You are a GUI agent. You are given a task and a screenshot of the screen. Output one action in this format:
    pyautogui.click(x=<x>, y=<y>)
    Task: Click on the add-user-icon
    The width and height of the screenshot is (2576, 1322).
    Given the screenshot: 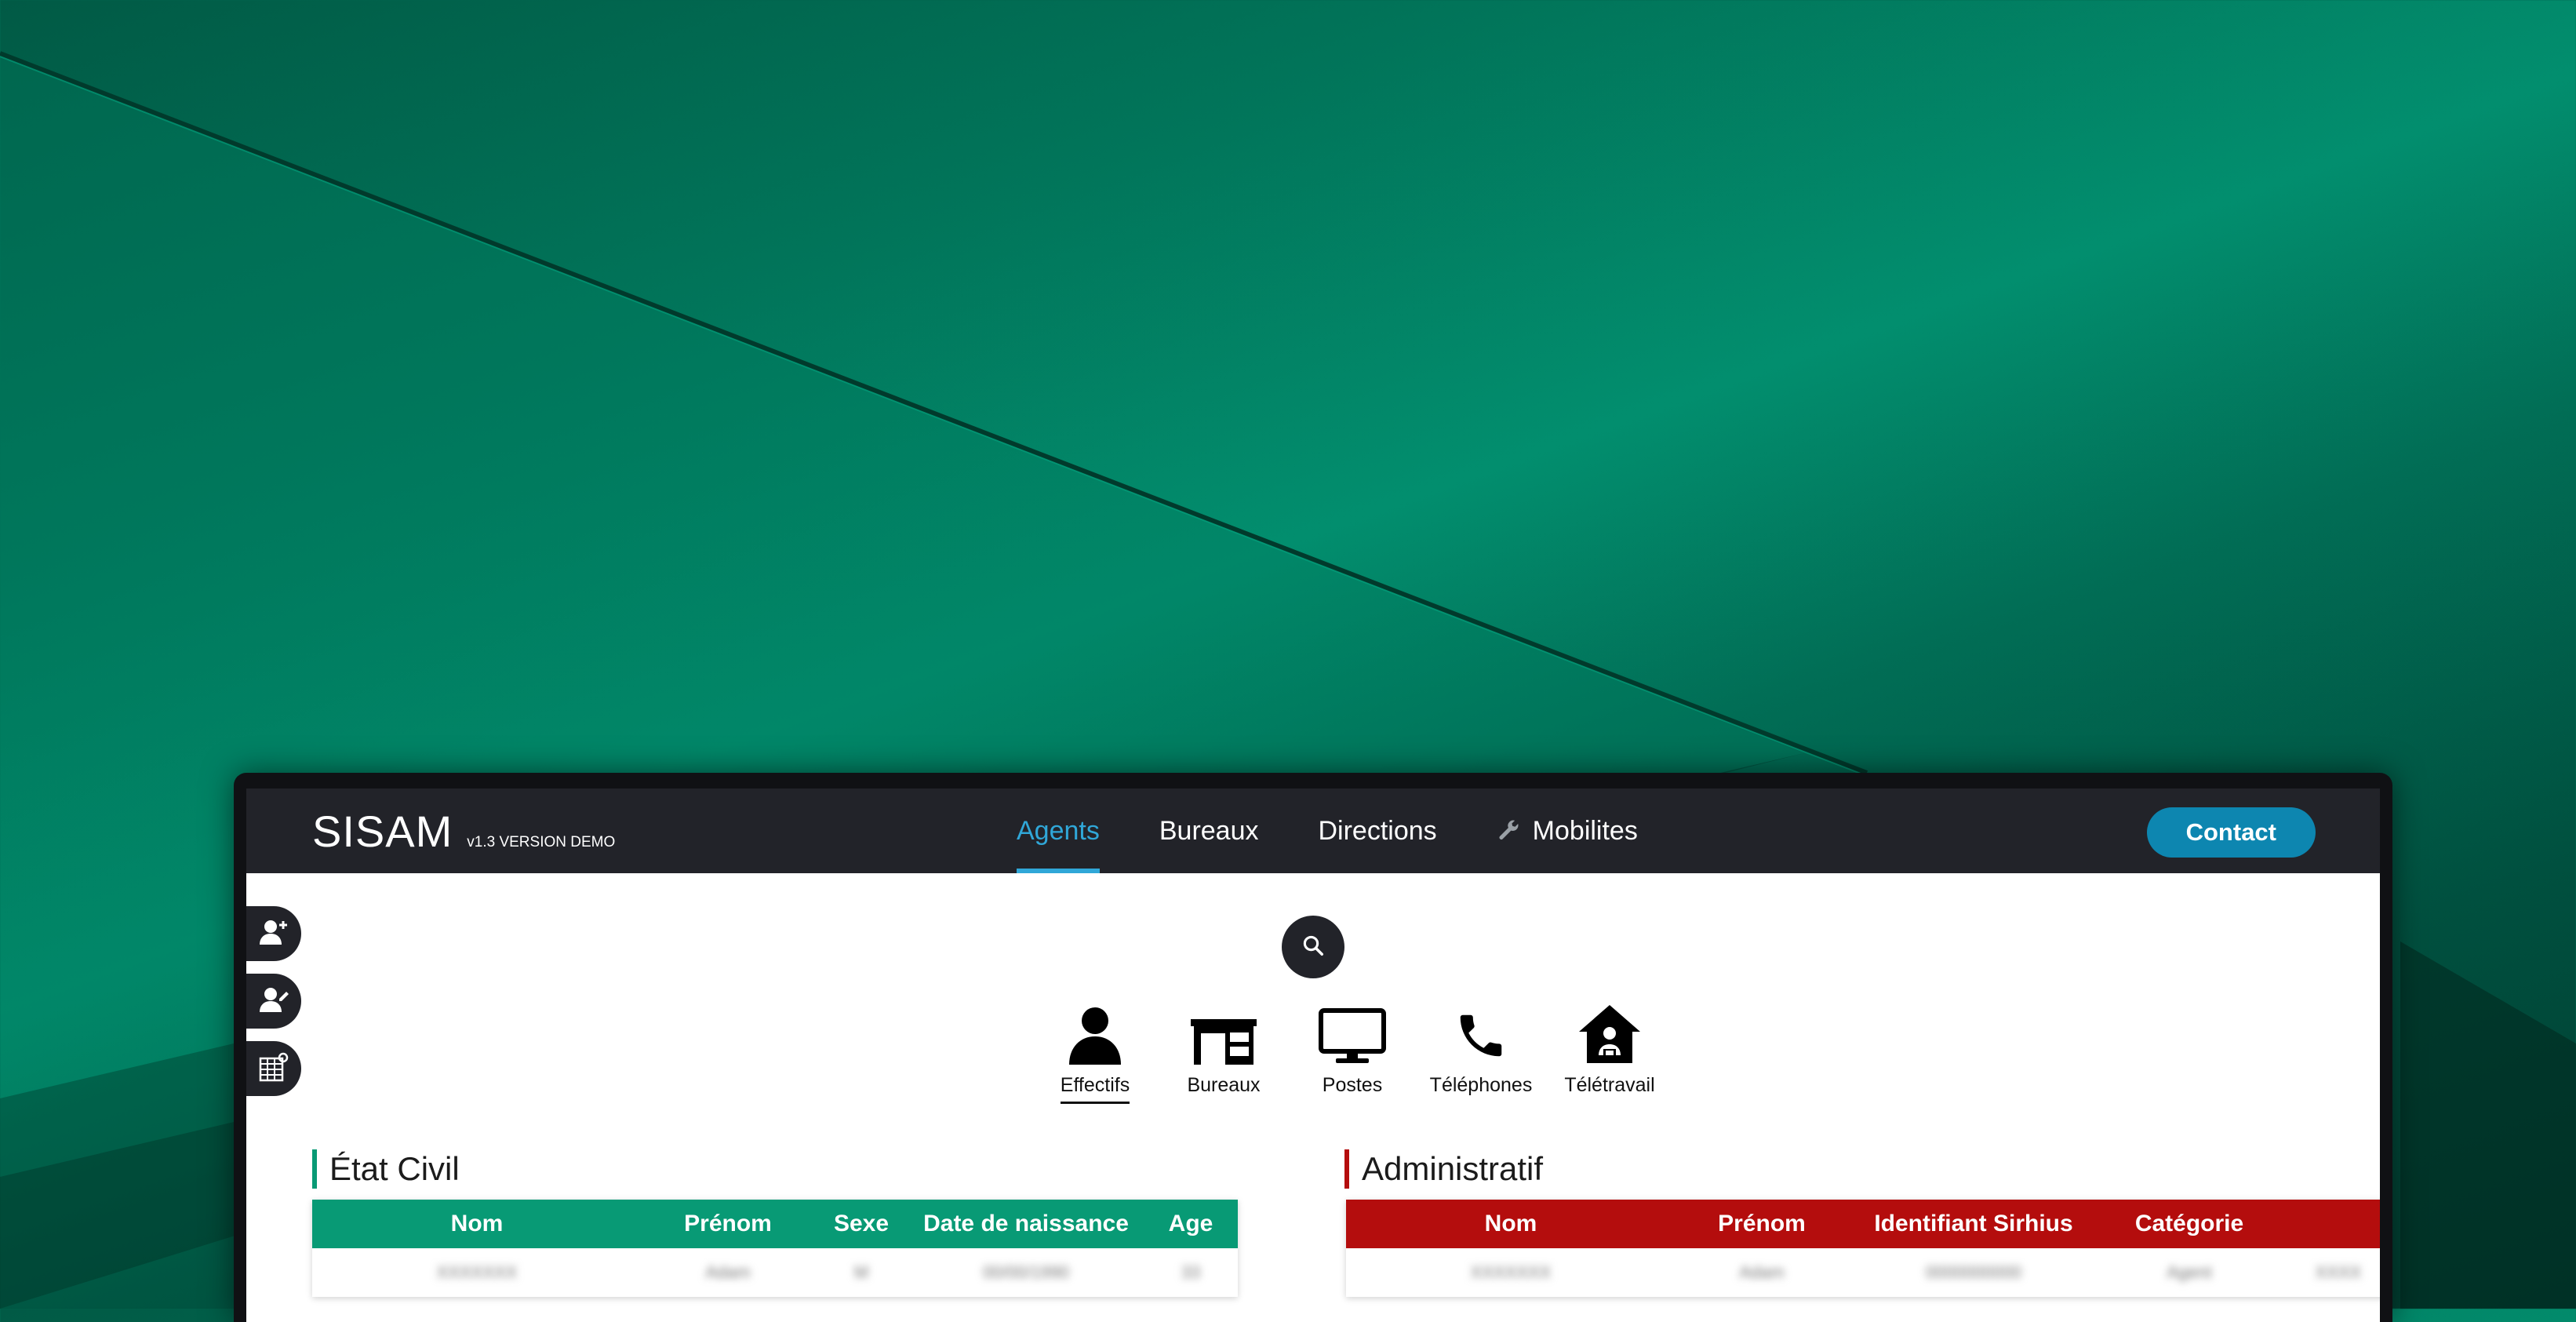 What is the action you would take?
    pyautogui.click(x=274, y=934)
    